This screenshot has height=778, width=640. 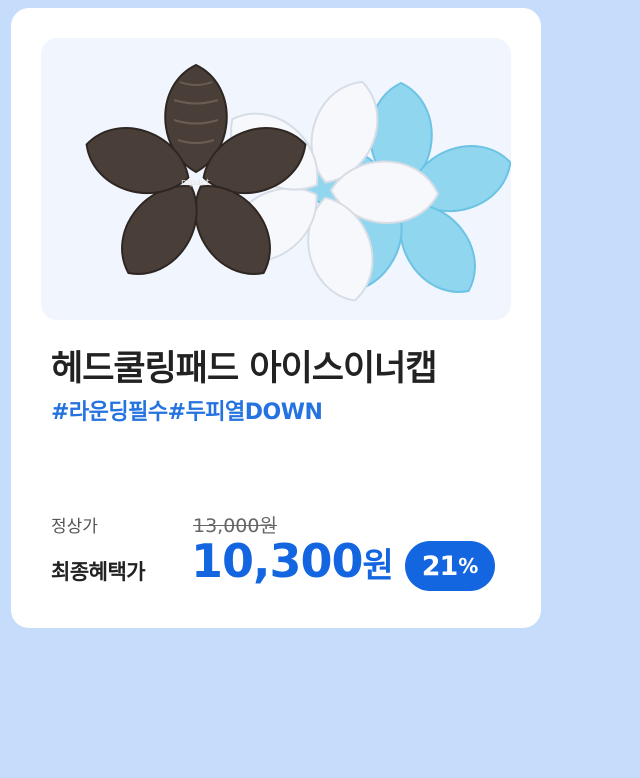 What do you see at coordinates (277, 561) in the screenshot?
I see `final-price-value: 10,300` at bounding box center [277, 561].